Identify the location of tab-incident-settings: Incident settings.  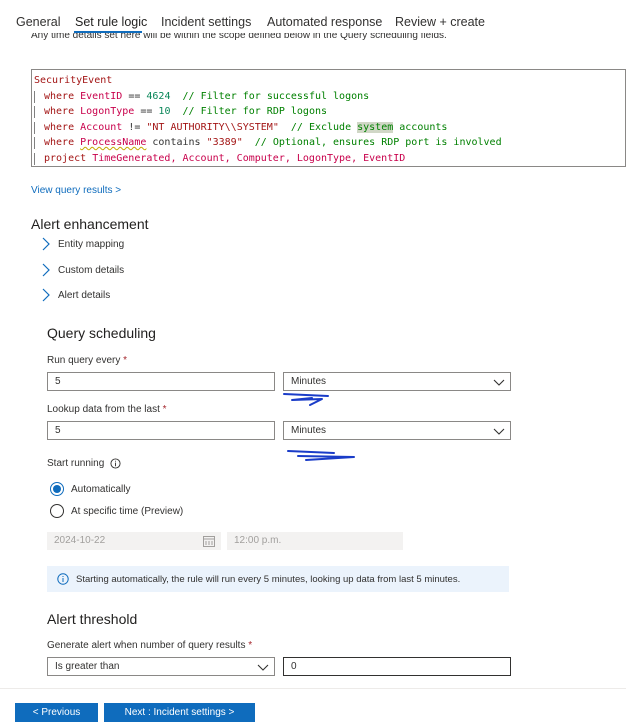
(206, 22).